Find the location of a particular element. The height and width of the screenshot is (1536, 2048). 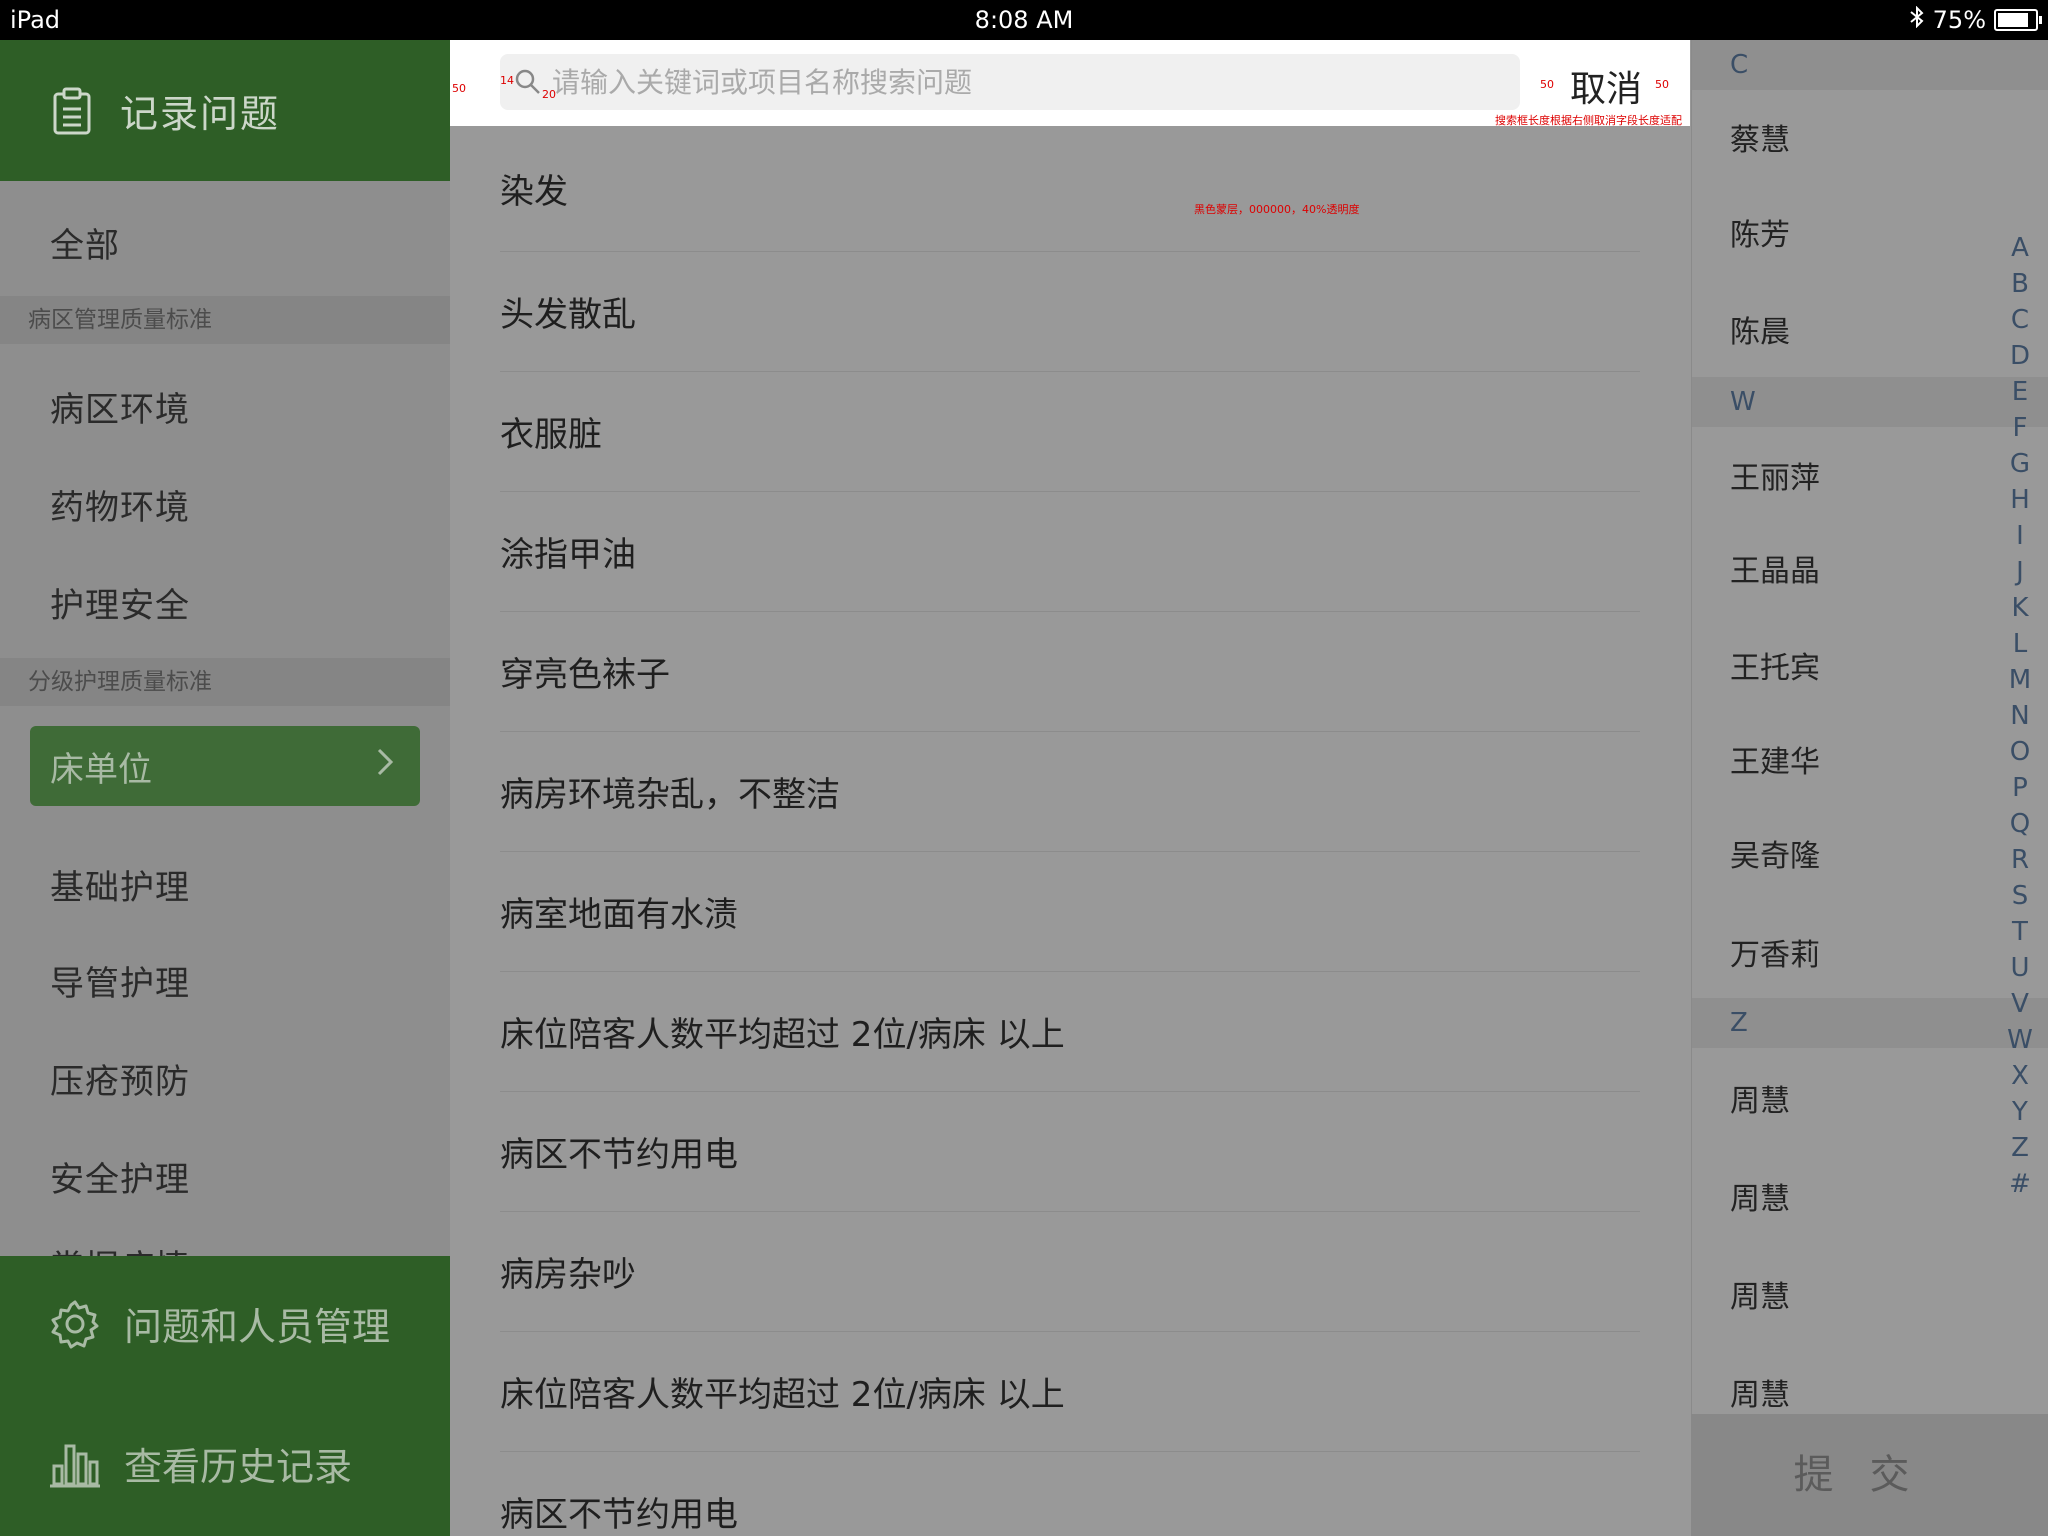

index-letter: A is located at coordinates (2020, 248).